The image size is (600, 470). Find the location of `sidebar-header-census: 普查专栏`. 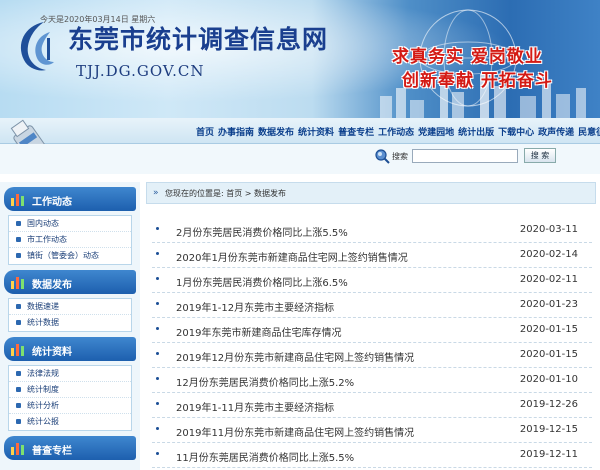

sidebar-header-census: 普查专栏 is located at coordinates (70, 448).